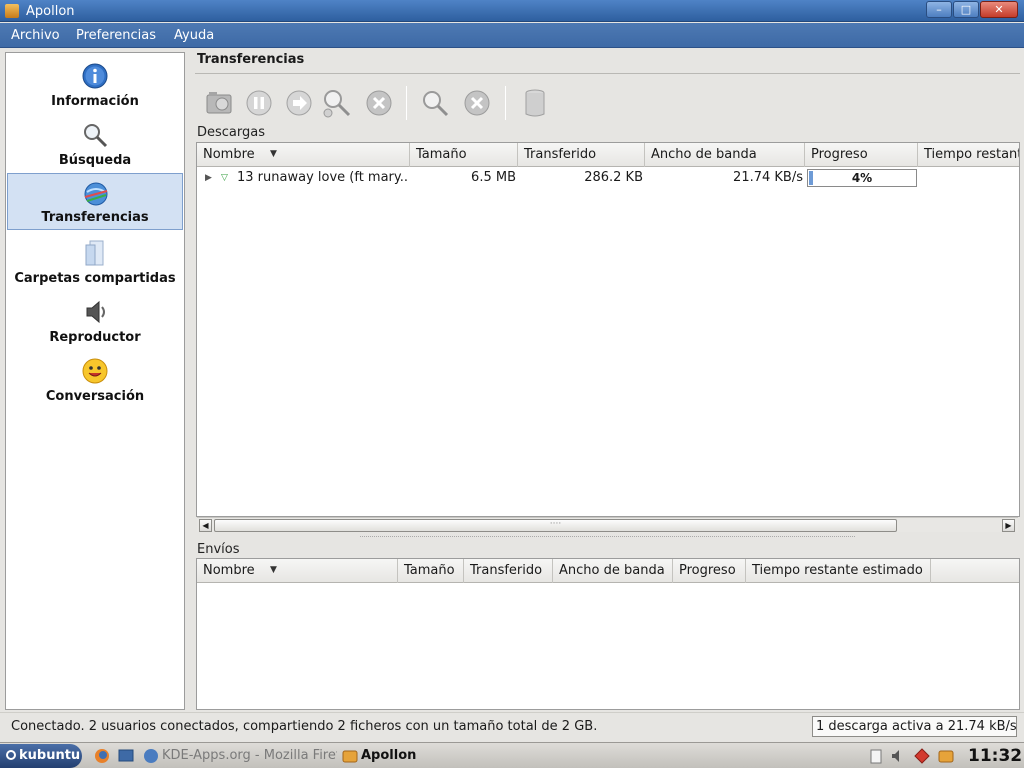  What do you see at coordinates (613, 177) in the screenshot?
I see `download-transferred: 286.2 KB` at bounding box center [613, 177].